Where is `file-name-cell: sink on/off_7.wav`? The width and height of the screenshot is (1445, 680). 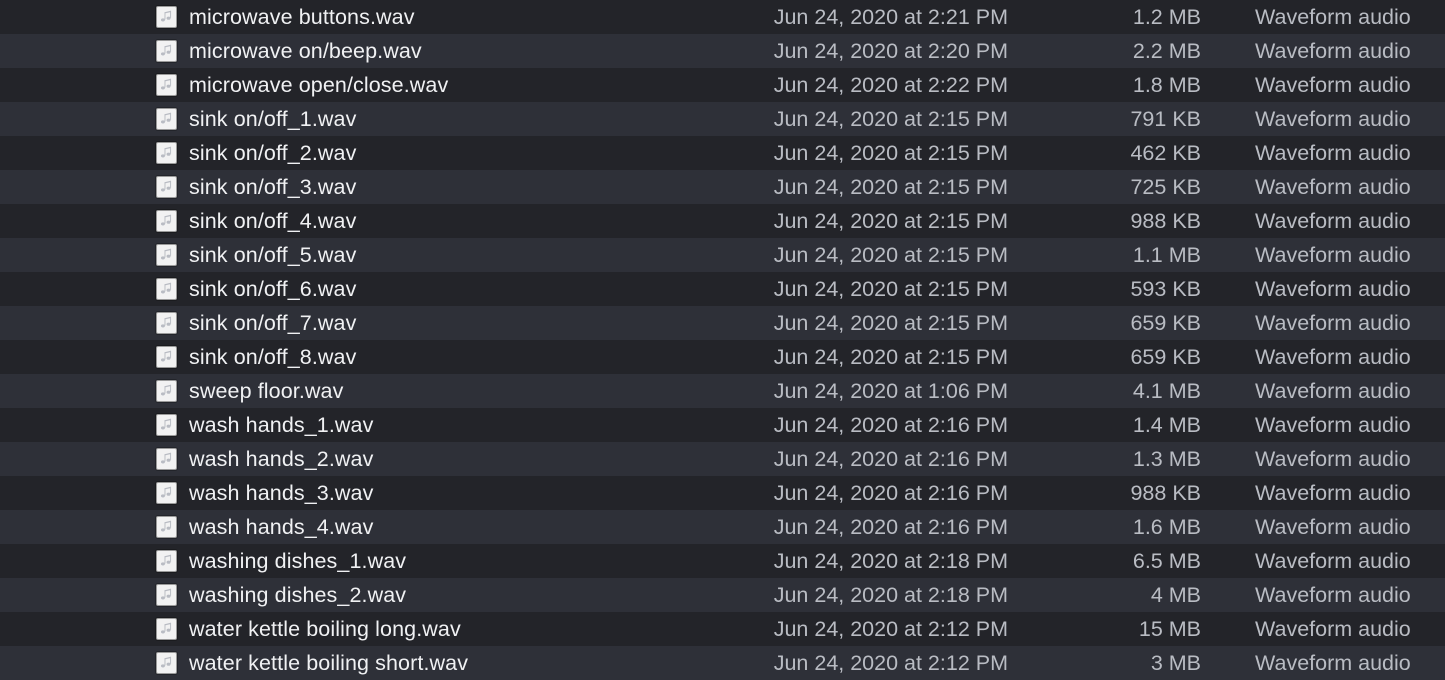 file-name-cell: sink on/off_7.wav is located at coordinates (370, 323).